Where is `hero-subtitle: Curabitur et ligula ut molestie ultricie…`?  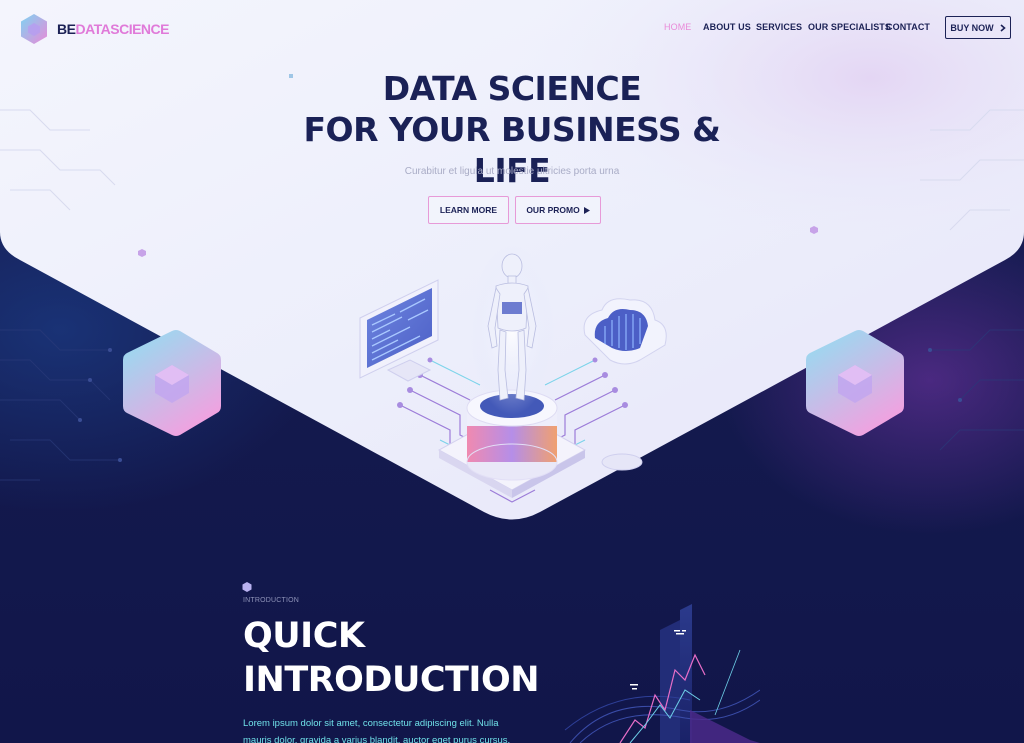 hero-subtitle: Curabitur et ligula ut molestie ultricie… is located at coordinates (512, 171).